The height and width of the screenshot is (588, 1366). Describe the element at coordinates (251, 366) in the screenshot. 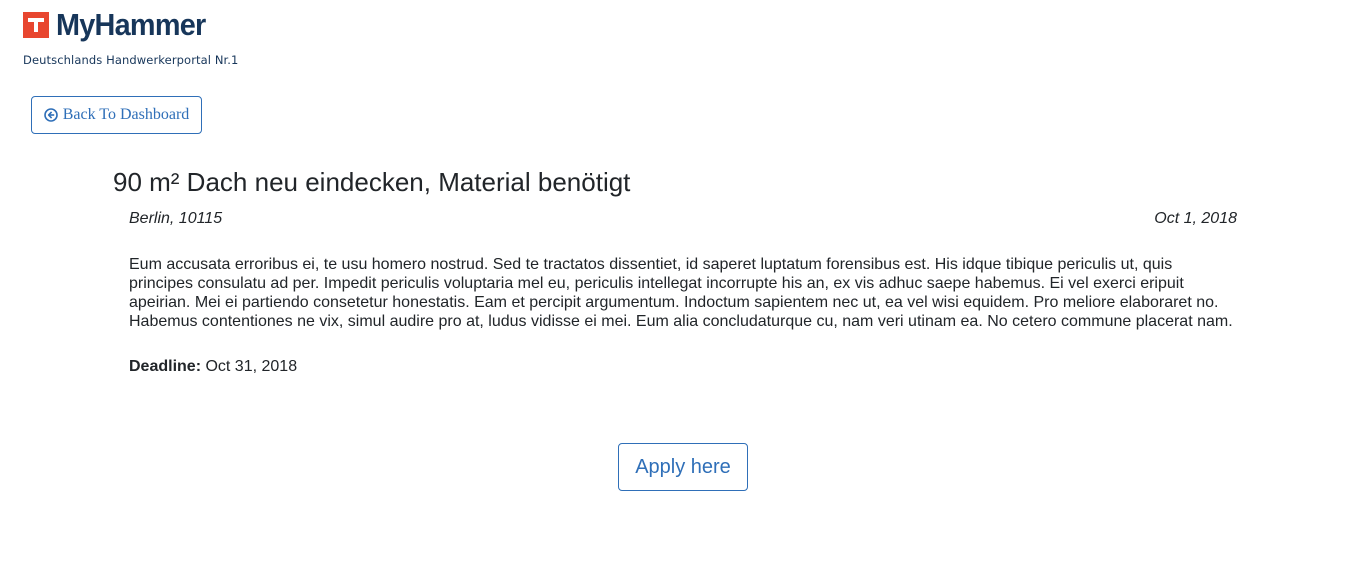

I see `deadline-value: Oct 31, 2018` at that location.